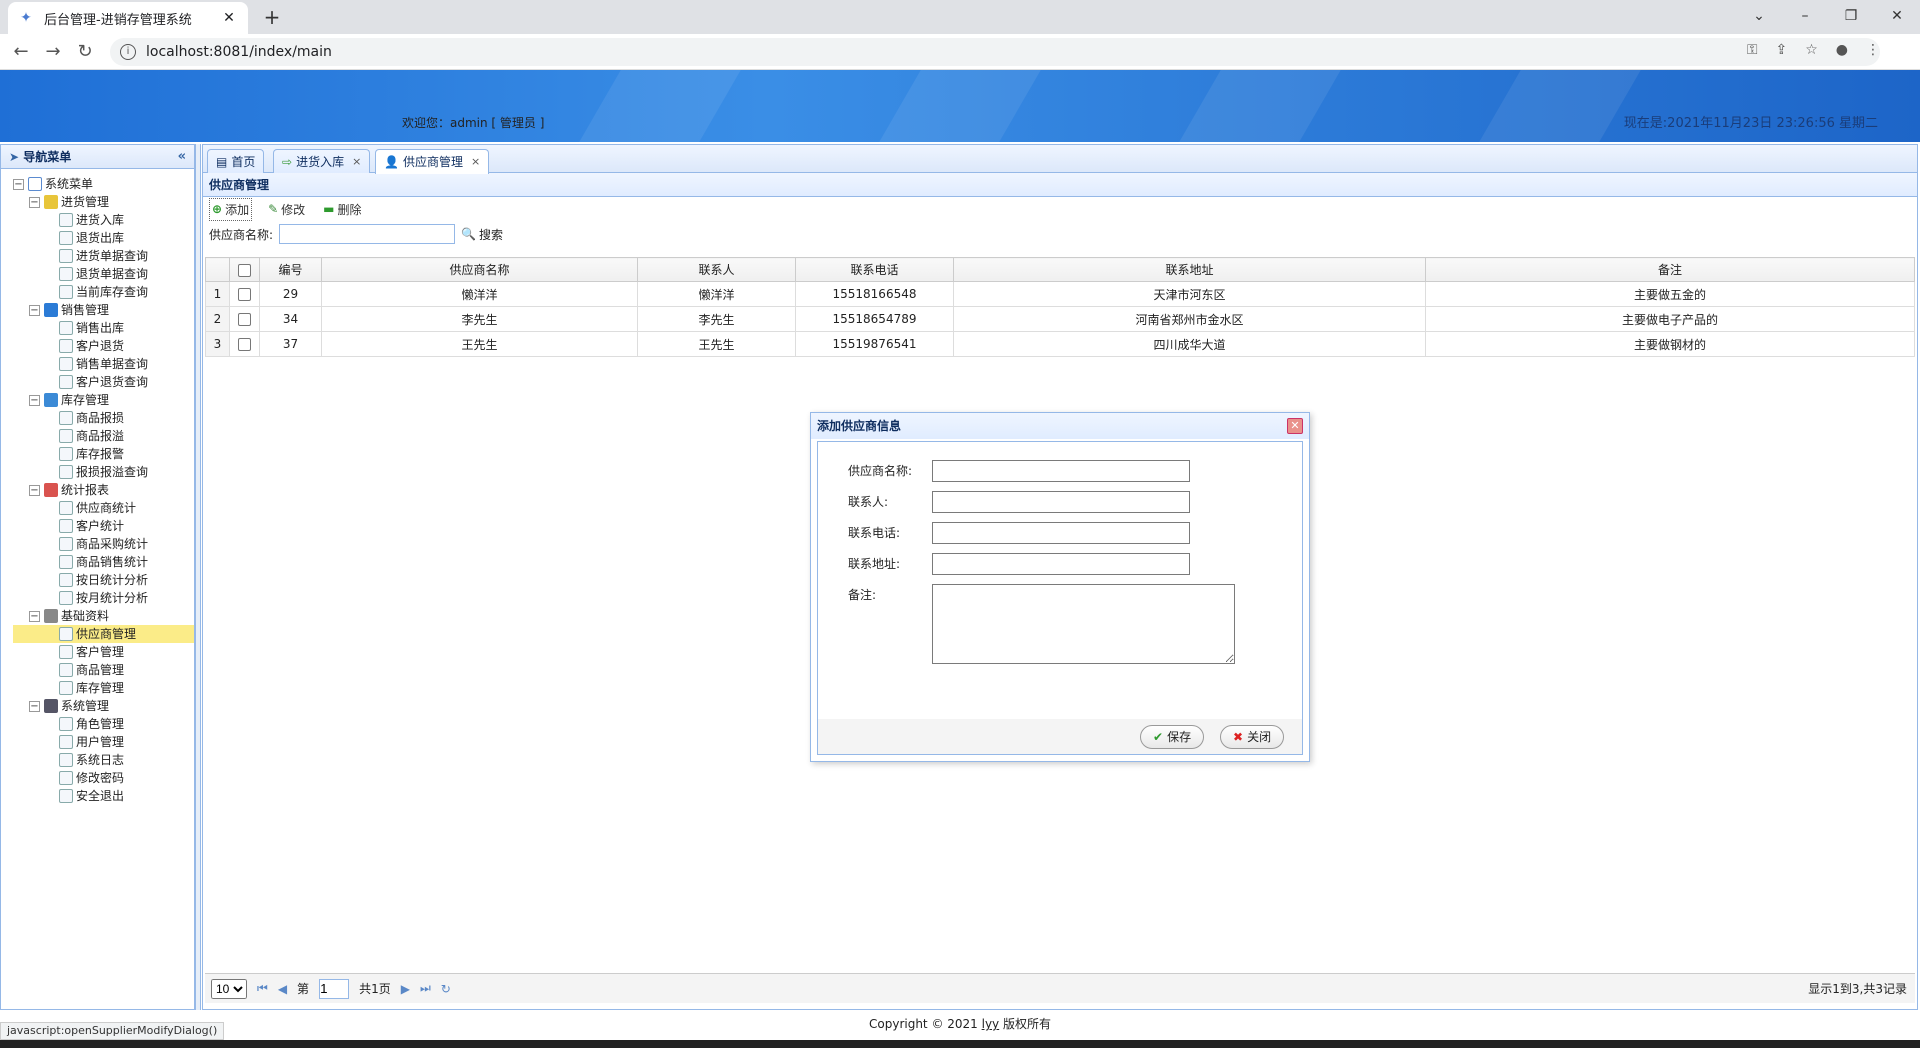 The width and height of the screenshot is (1920, 1048). What do you see at coordinates (103, 256) in the screenshot?
I see `tree-item: 进货单据查询` at bounding box center [103, 256].